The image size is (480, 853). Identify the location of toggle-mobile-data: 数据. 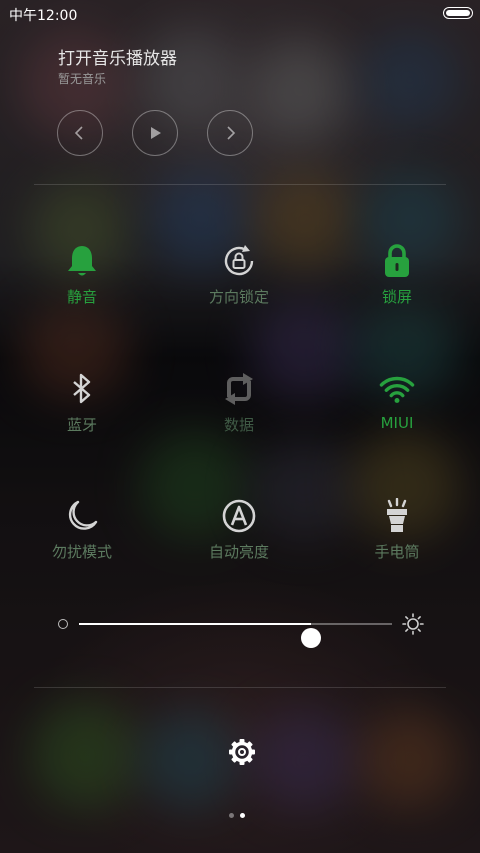
(239, 416).